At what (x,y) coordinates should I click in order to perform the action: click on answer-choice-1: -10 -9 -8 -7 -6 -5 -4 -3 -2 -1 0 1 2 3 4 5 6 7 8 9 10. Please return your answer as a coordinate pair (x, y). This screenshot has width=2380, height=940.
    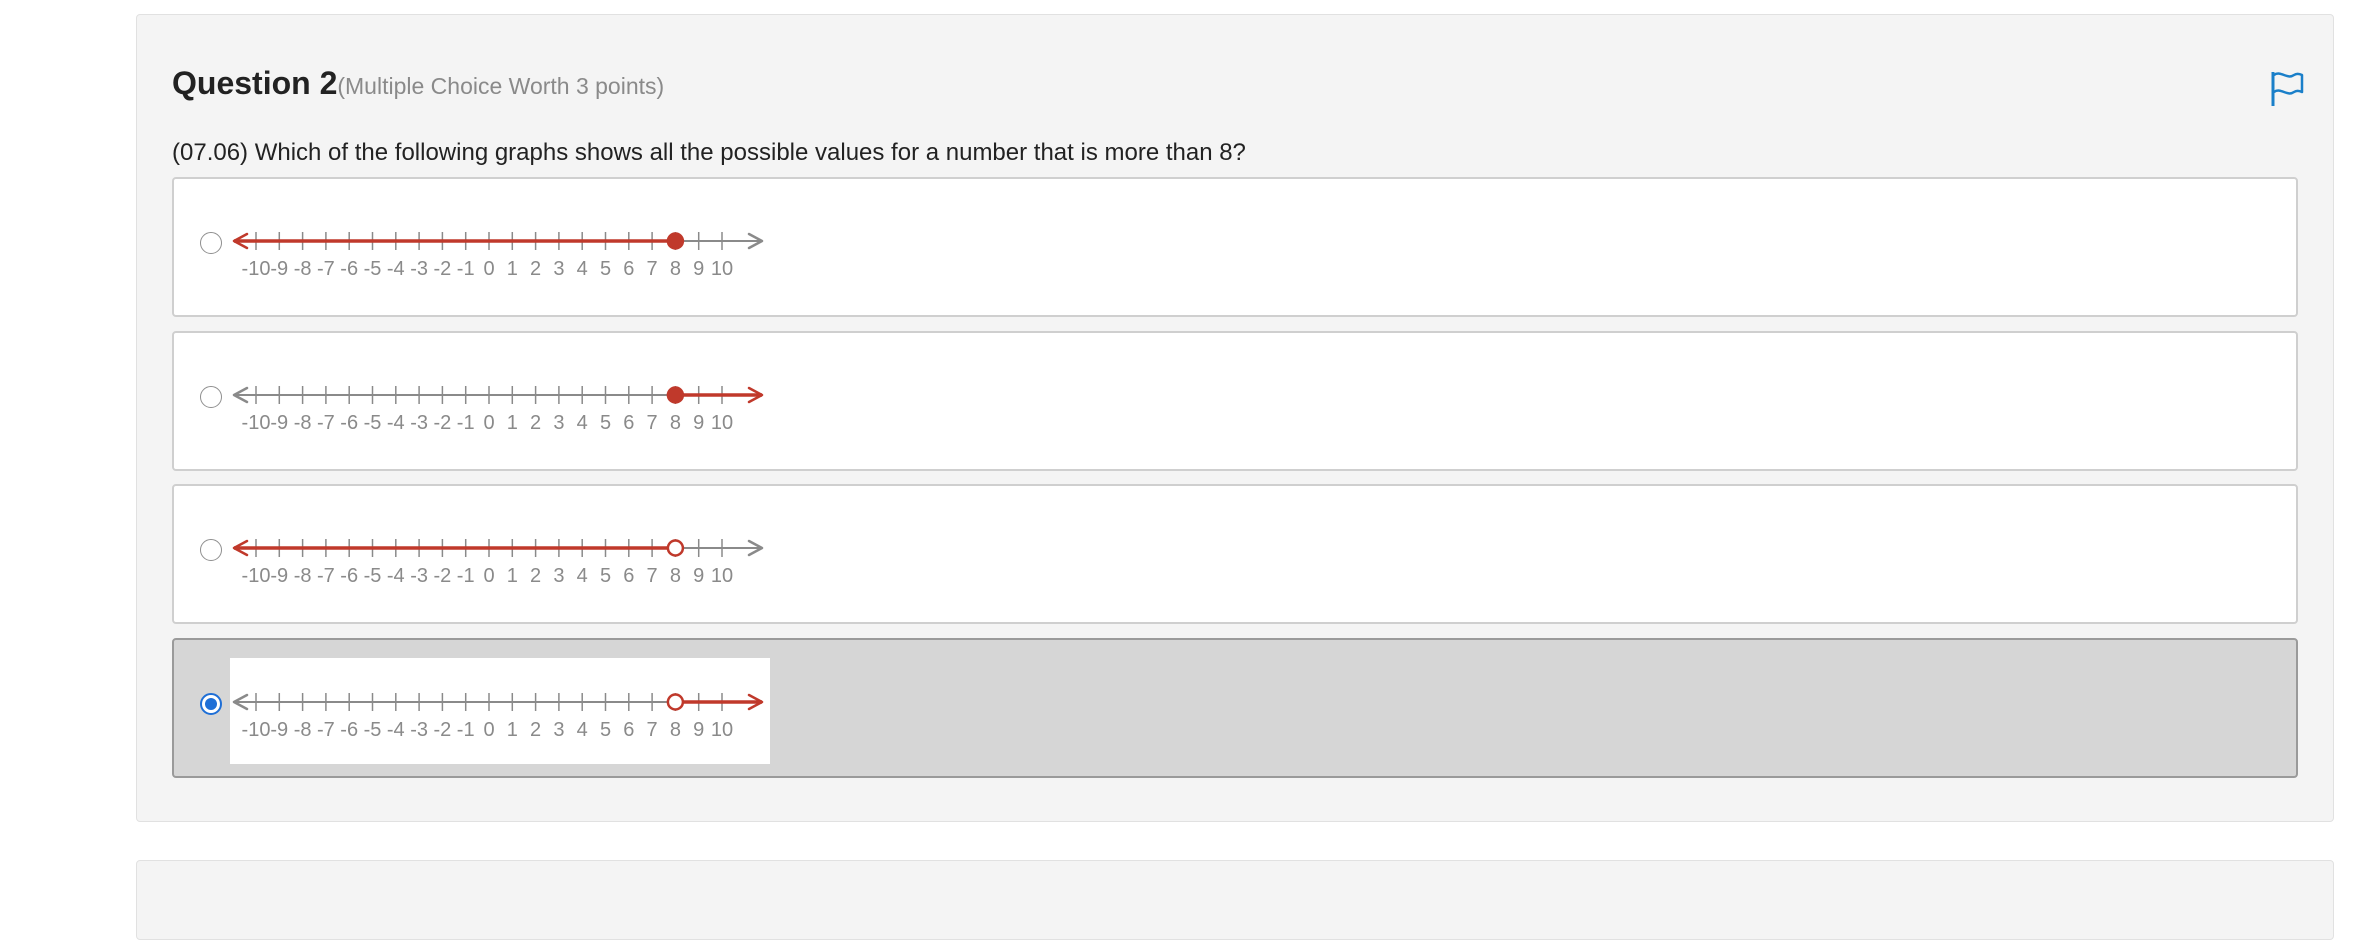
    Looking at the image, I should click on (1235, 247).